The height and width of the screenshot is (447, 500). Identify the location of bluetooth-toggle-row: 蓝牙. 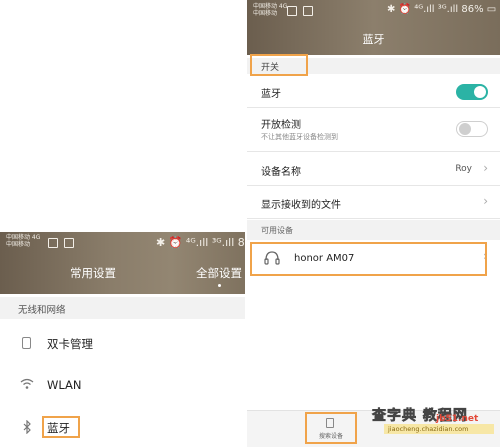
(373, 92).